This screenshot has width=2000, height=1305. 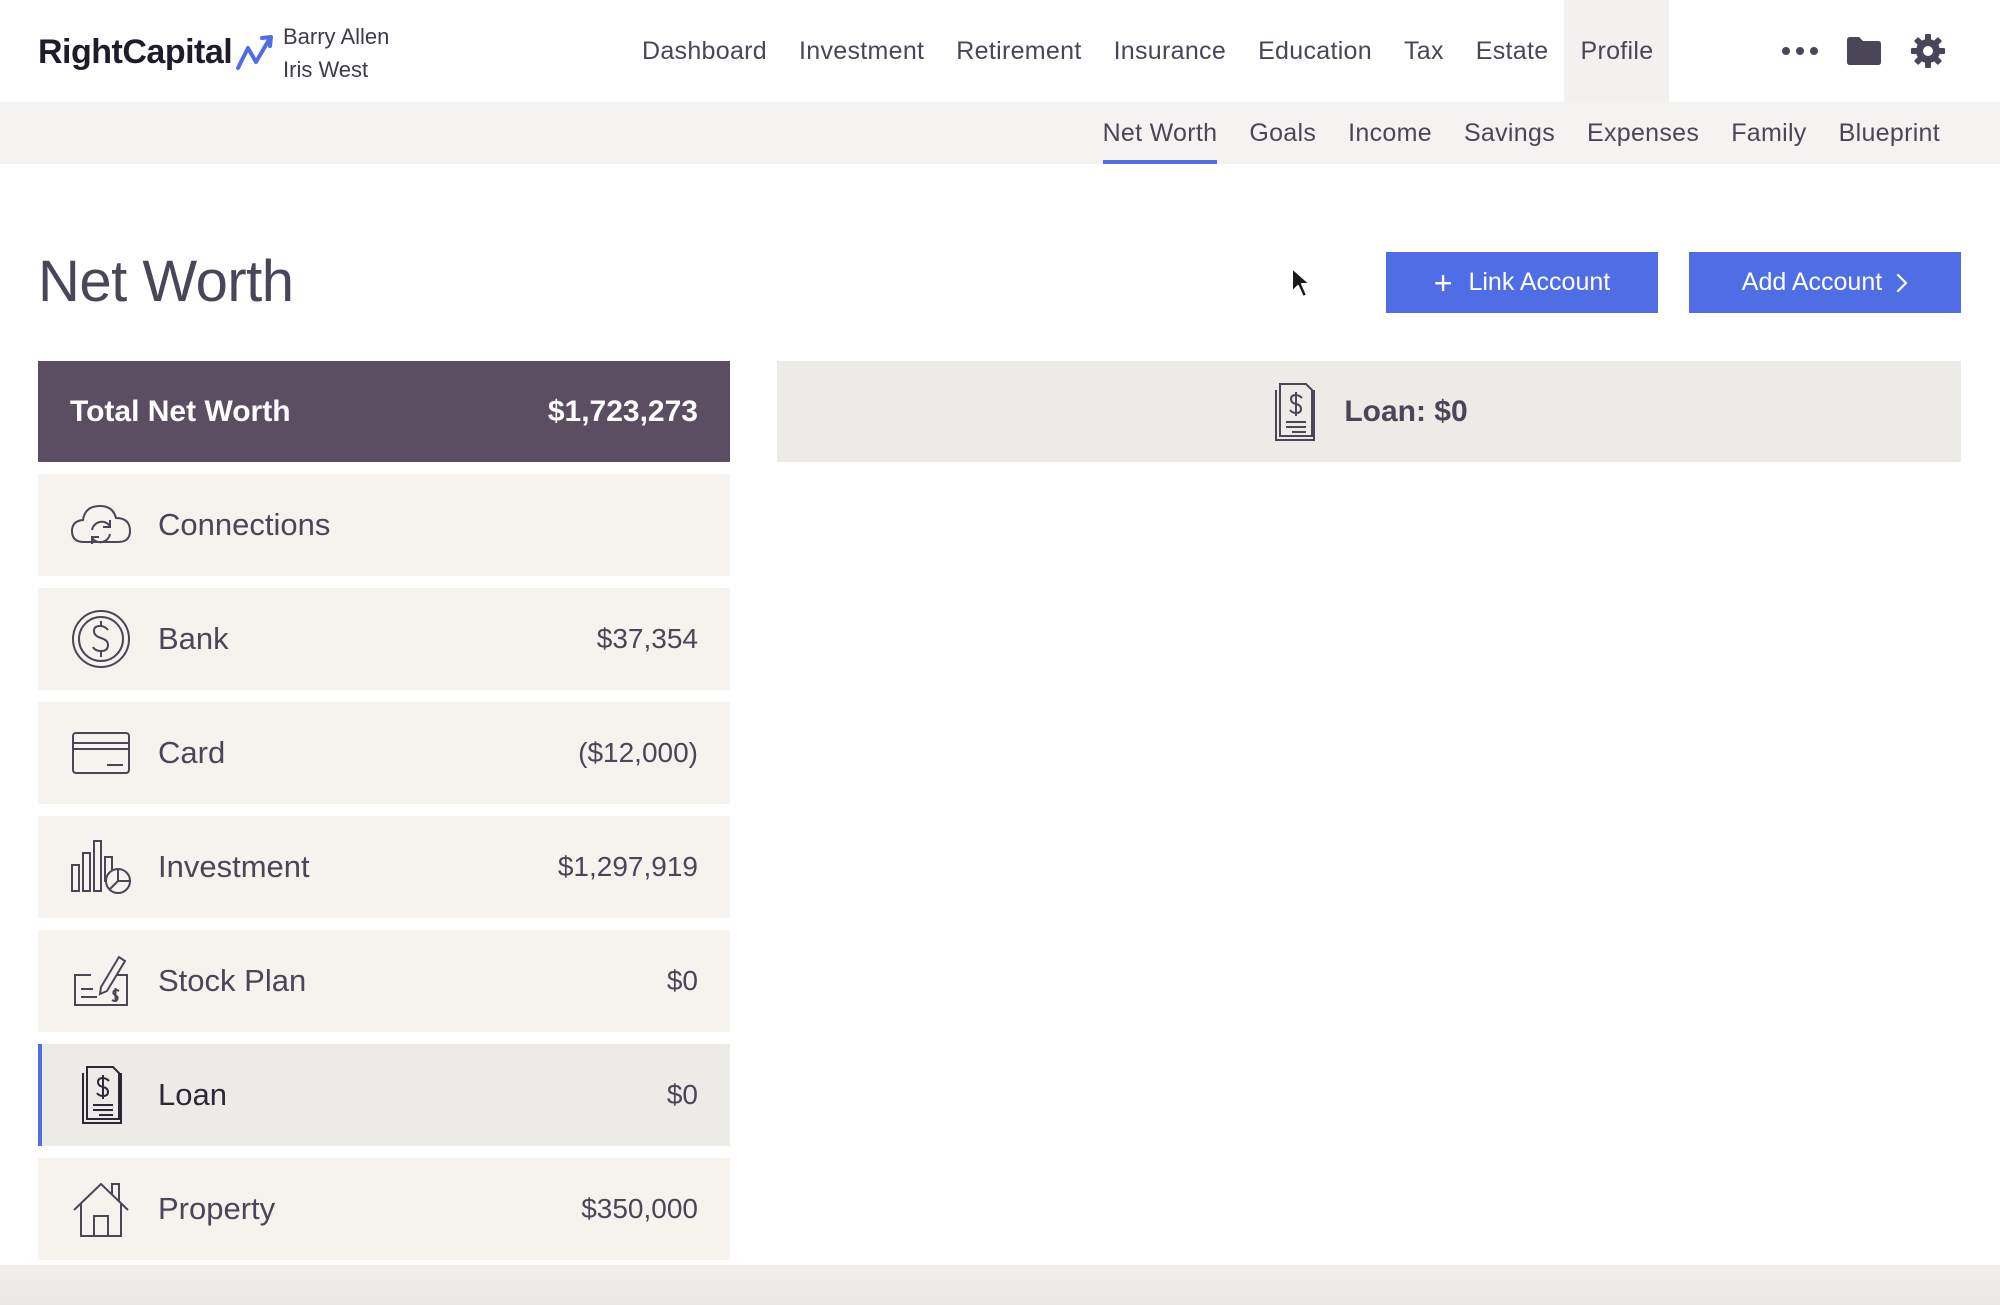 I want to click on nav-estate: Estate, so click(x=1512, y=51).